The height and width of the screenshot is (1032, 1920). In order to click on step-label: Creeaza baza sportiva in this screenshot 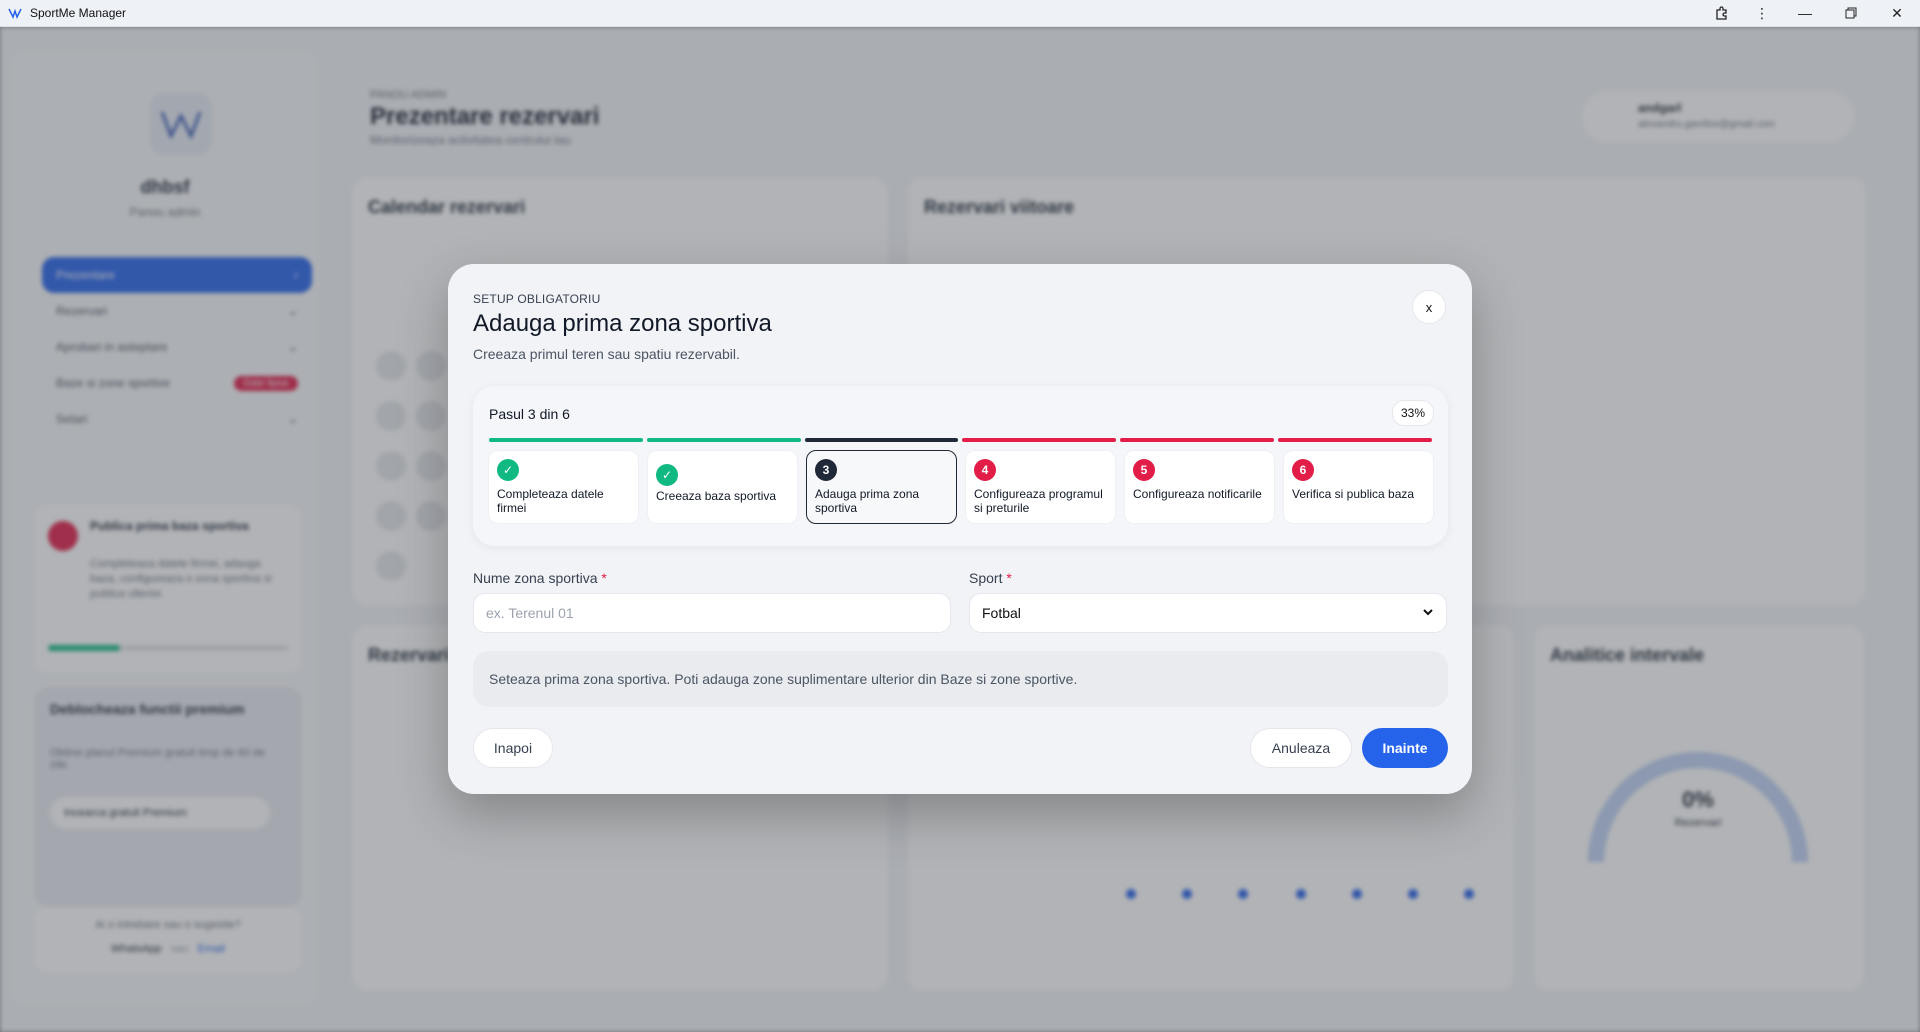, I will do `click(716, 496)`.